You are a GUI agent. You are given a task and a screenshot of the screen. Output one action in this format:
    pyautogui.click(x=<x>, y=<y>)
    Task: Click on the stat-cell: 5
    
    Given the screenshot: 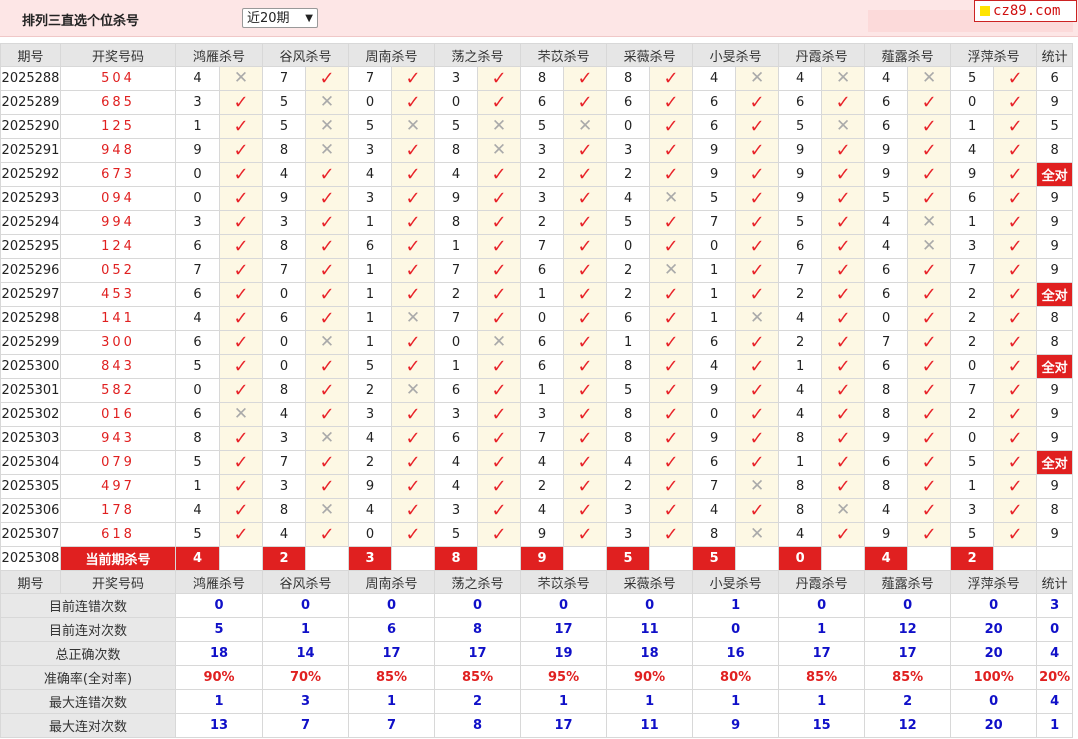 What is the action you would take?
    pyautogui.click(x=1055, y=126)
    